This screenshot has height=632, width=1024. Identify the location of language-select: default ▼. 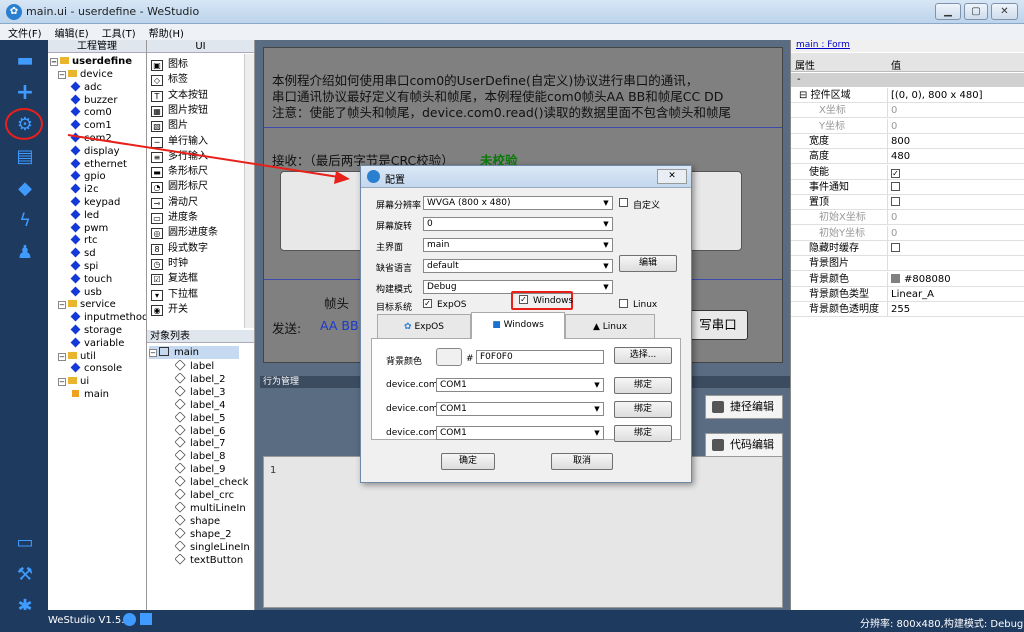
(518, 266).